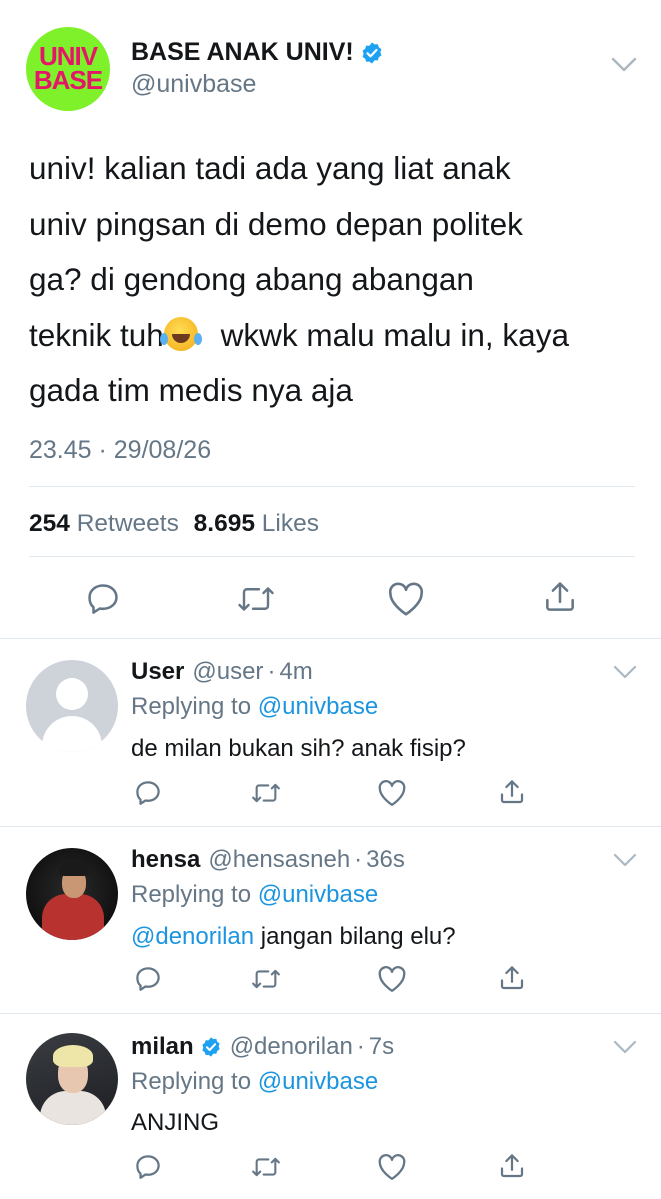  I want to click on reply-name: hensa, so click(165, 860).